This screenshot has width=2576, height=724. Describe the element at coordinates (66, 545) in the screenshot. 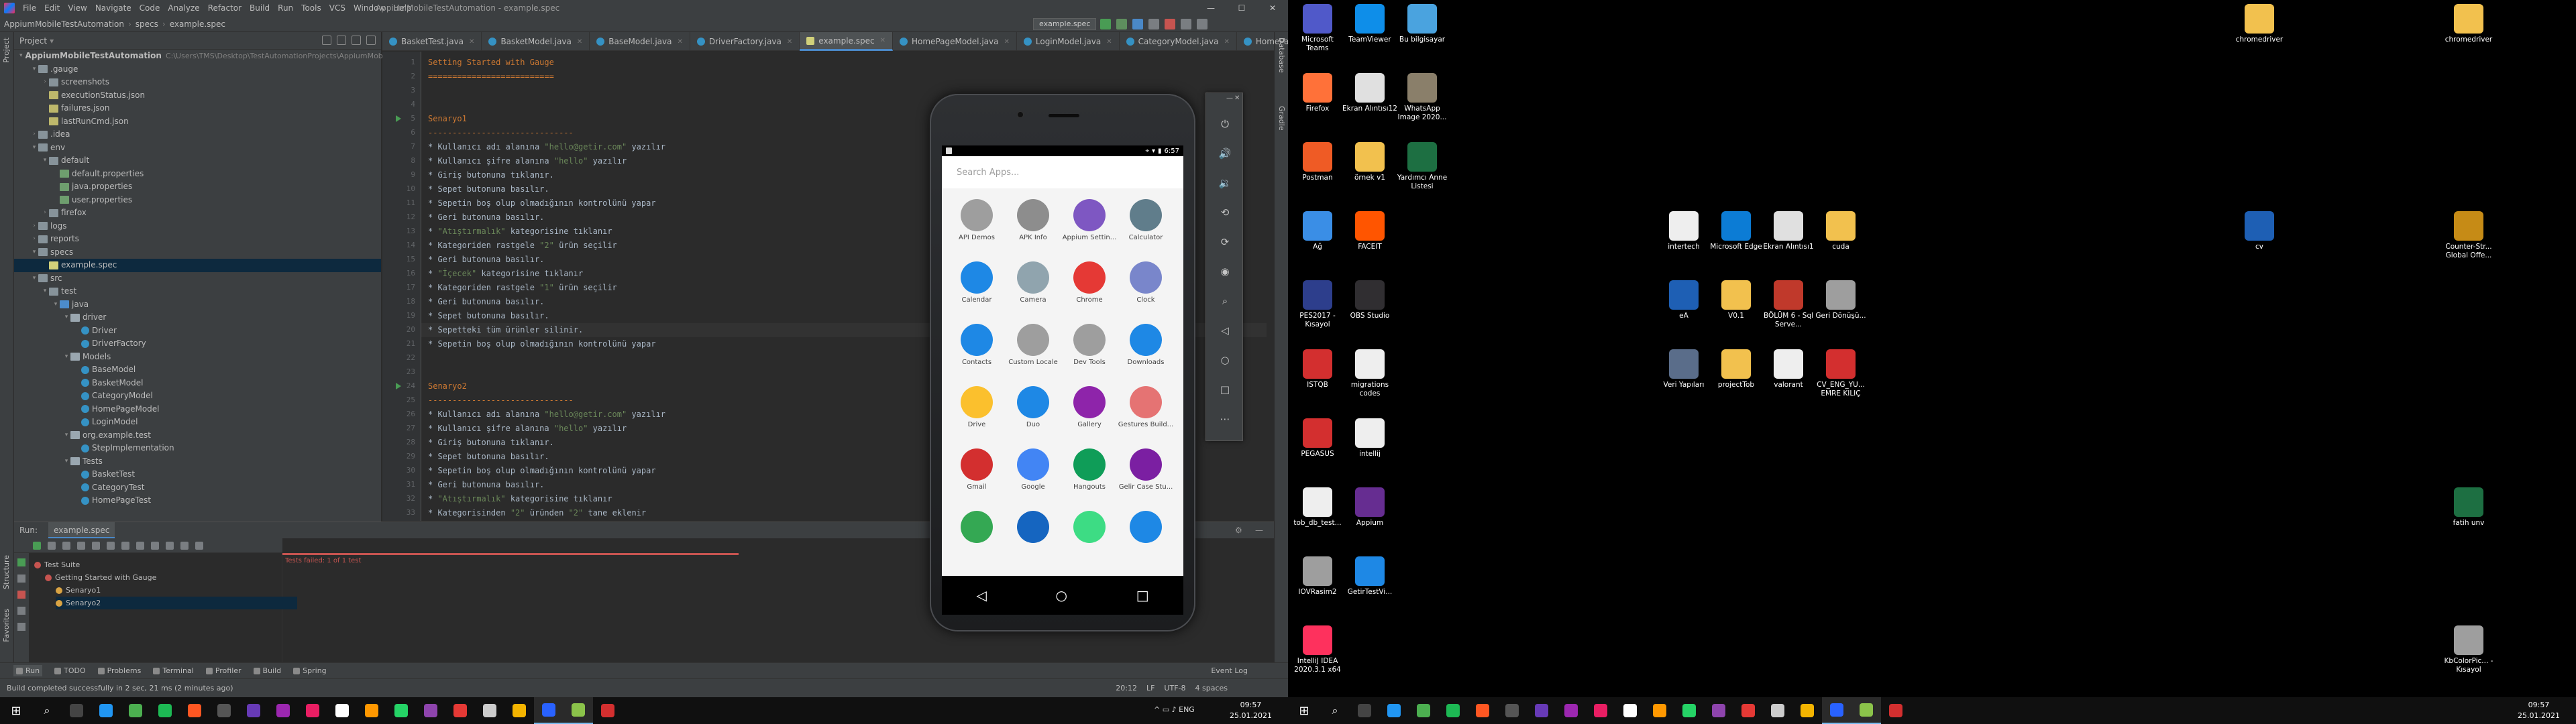

I see `show-ignored-icon` at that location.